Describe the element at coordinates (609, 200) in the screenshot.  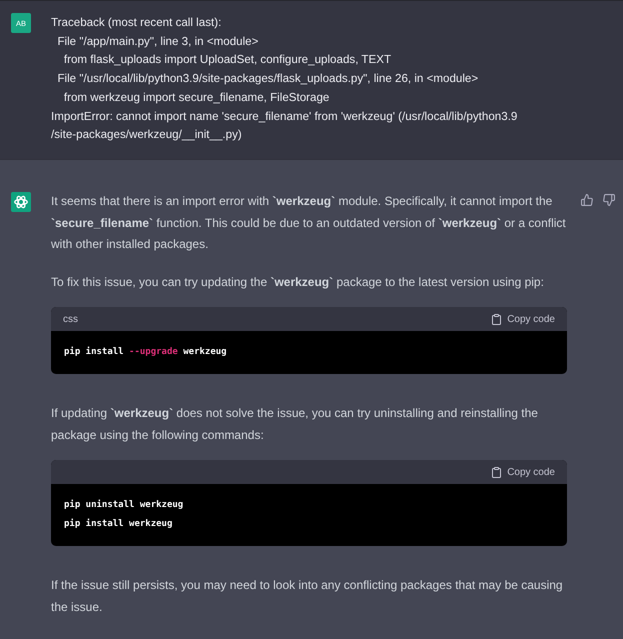
I see `thumbs-down-icon` at that location.